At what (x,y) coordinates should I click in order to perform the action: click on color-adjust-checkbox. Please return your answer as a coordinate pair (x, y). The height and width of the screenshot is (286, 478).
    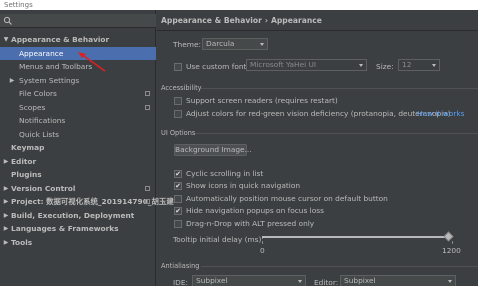
    Looking at the image, I should click on (178, 114).